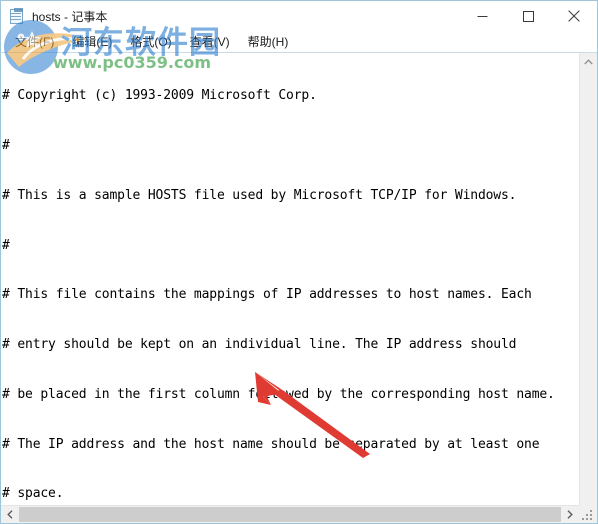 The height and width of the screenshot is (524, 598). Describe the element at coordinates (70, 16) in the screenshot. I see `window-title: hosts - 记事本` at that location.